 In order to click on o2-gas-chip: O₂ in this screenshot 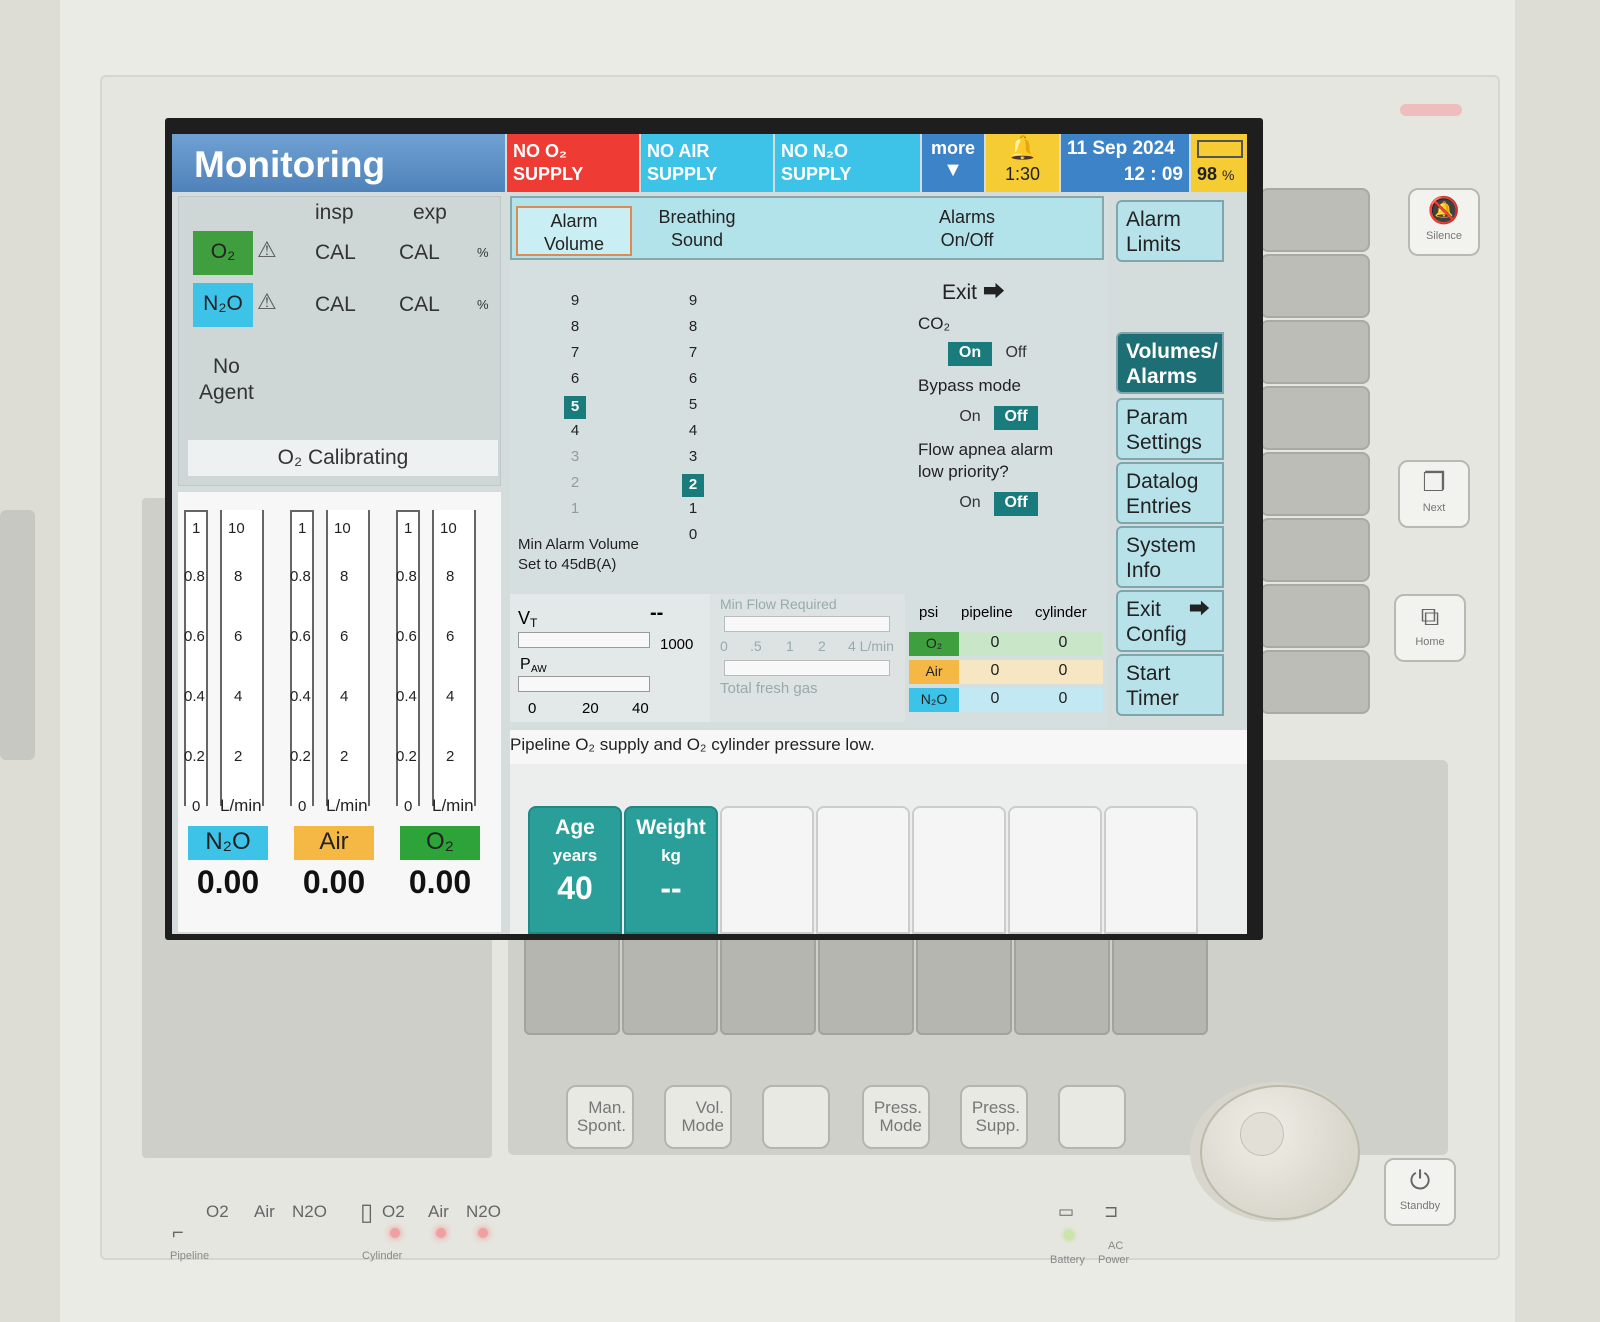, I will do `click(223, 253)`.